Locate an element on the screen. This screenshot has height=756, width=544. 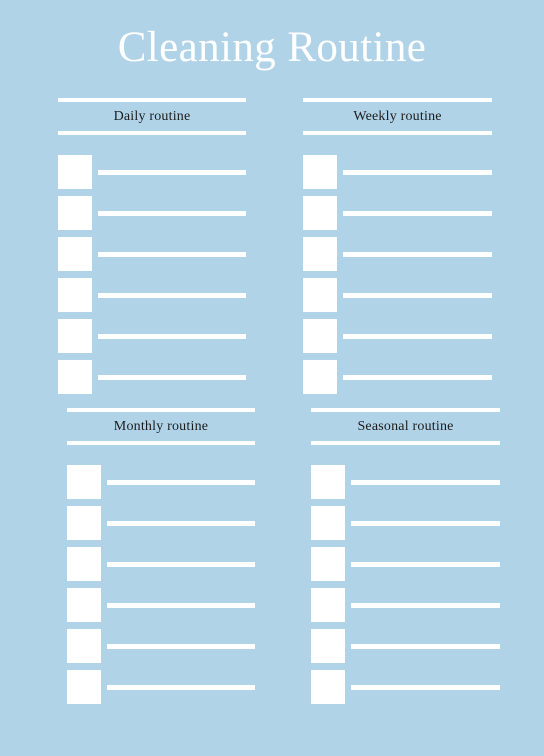
section-title-seasonal: Seasonal routine is located at coordinates (405, 426).